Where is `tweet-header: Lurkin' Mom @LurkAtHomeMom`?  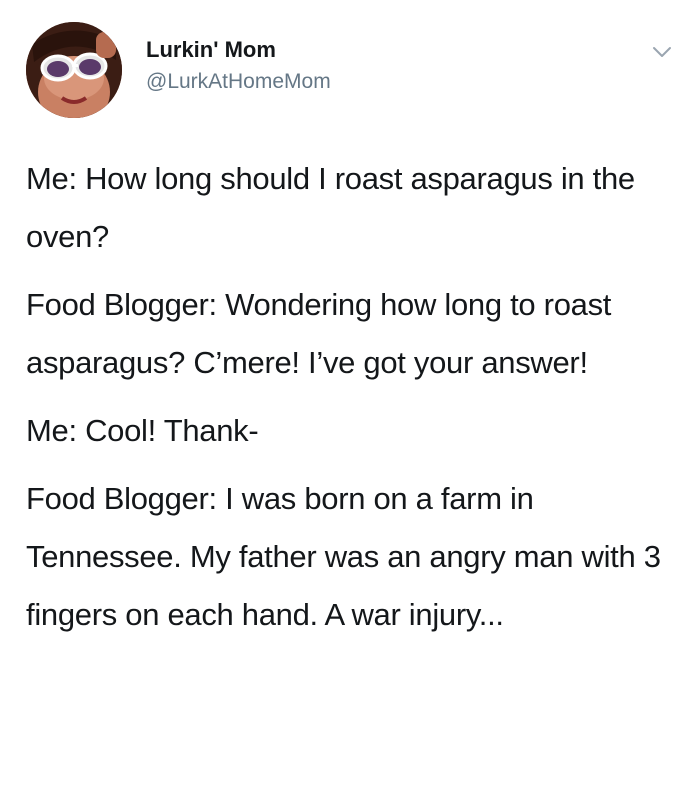
tweet-header: Lurkin' Mom @LurkAtHomeMom is located at coordinates (351, 70).